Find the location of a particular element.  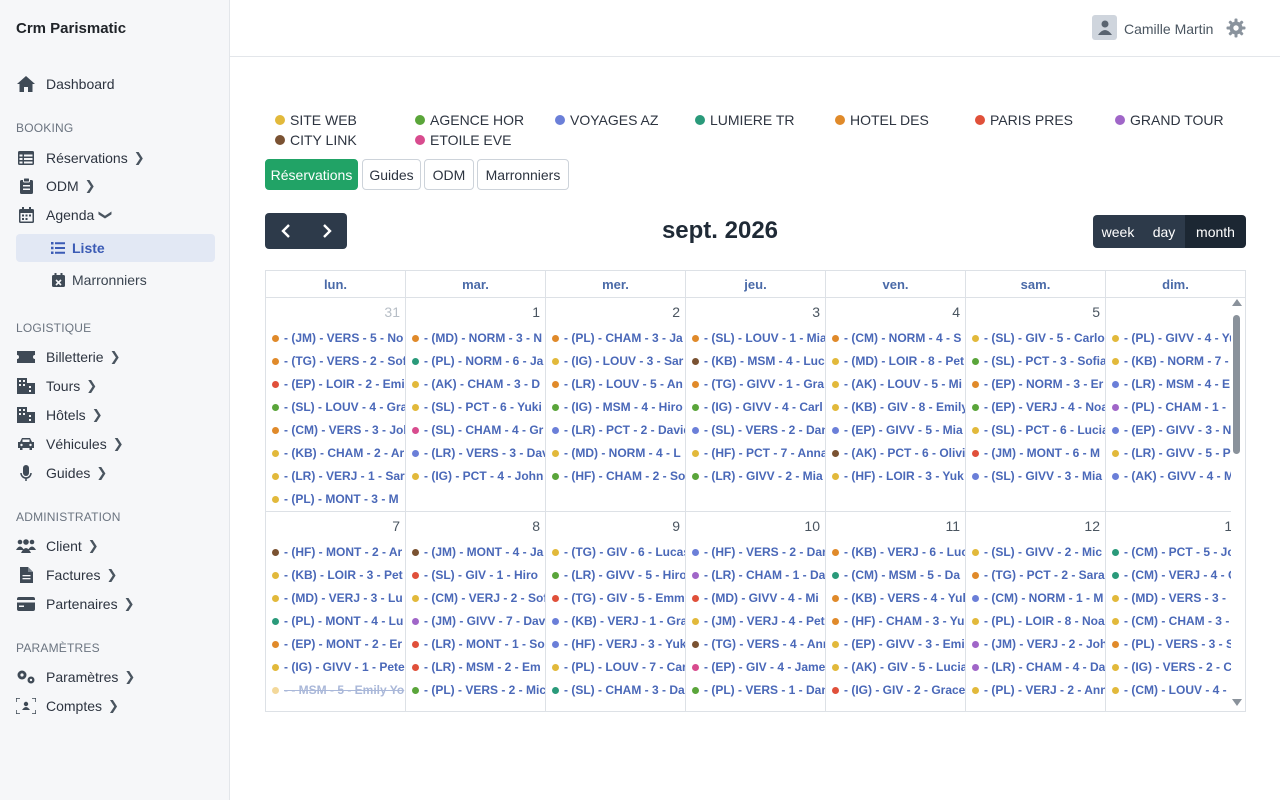

day-number: 31 is located at coordinates (392, 312).